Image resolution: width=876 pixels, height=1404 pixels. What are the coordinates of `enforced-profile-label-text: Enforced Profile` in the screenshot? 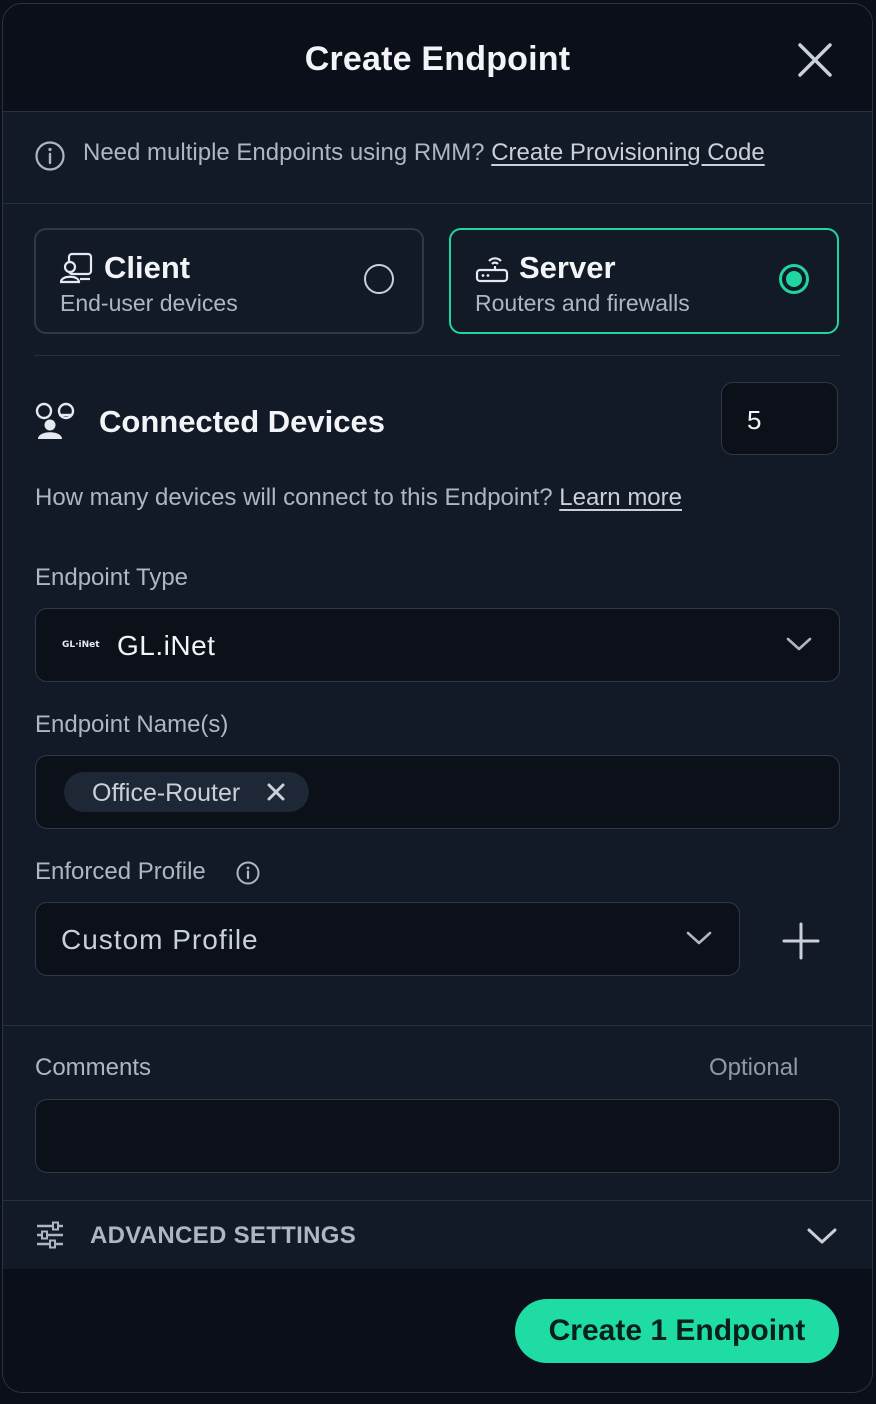 It's located at (120, 871).